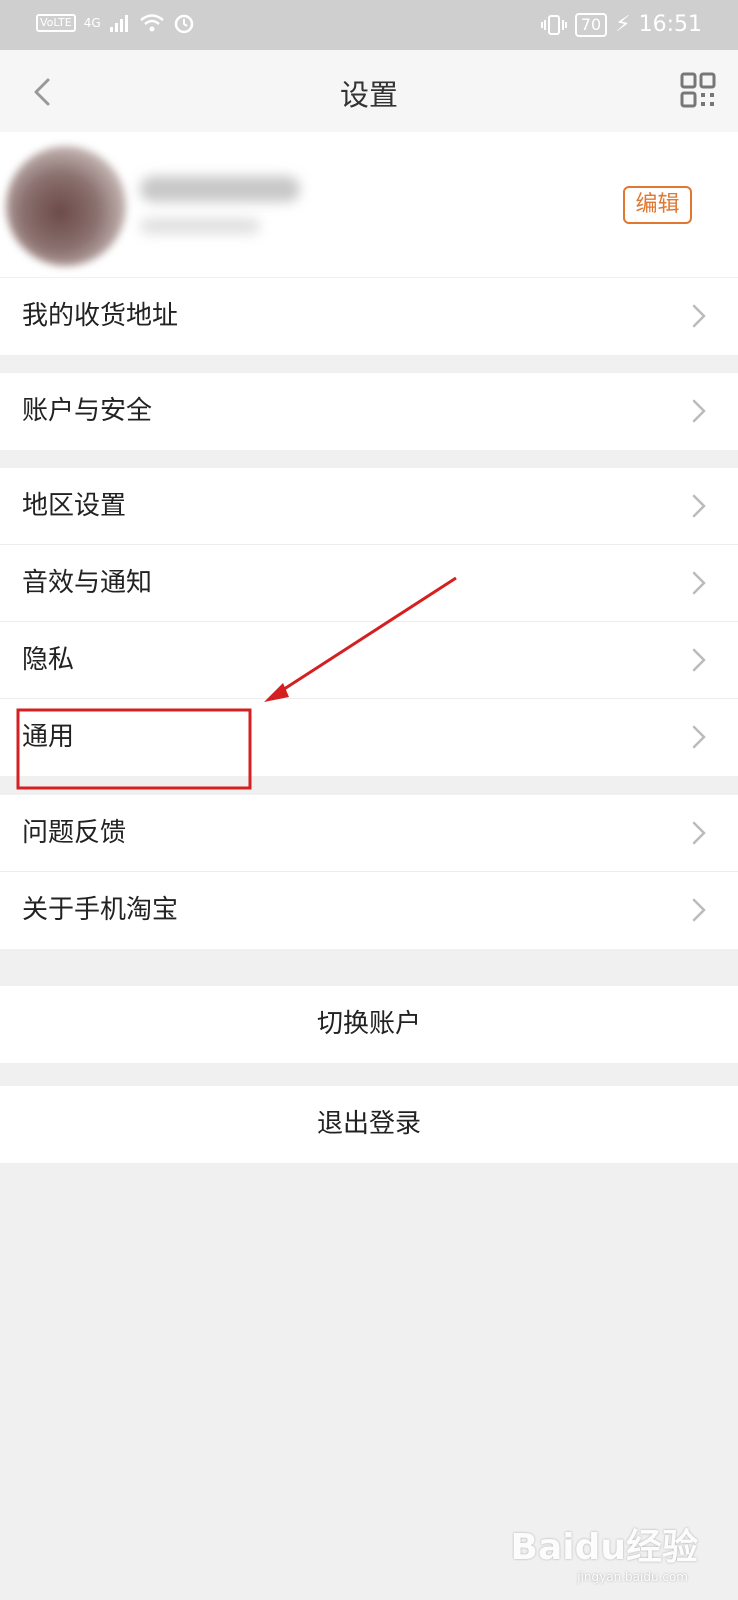  I want to click on switch-account-button: 切换账户, so click(369, 1024).